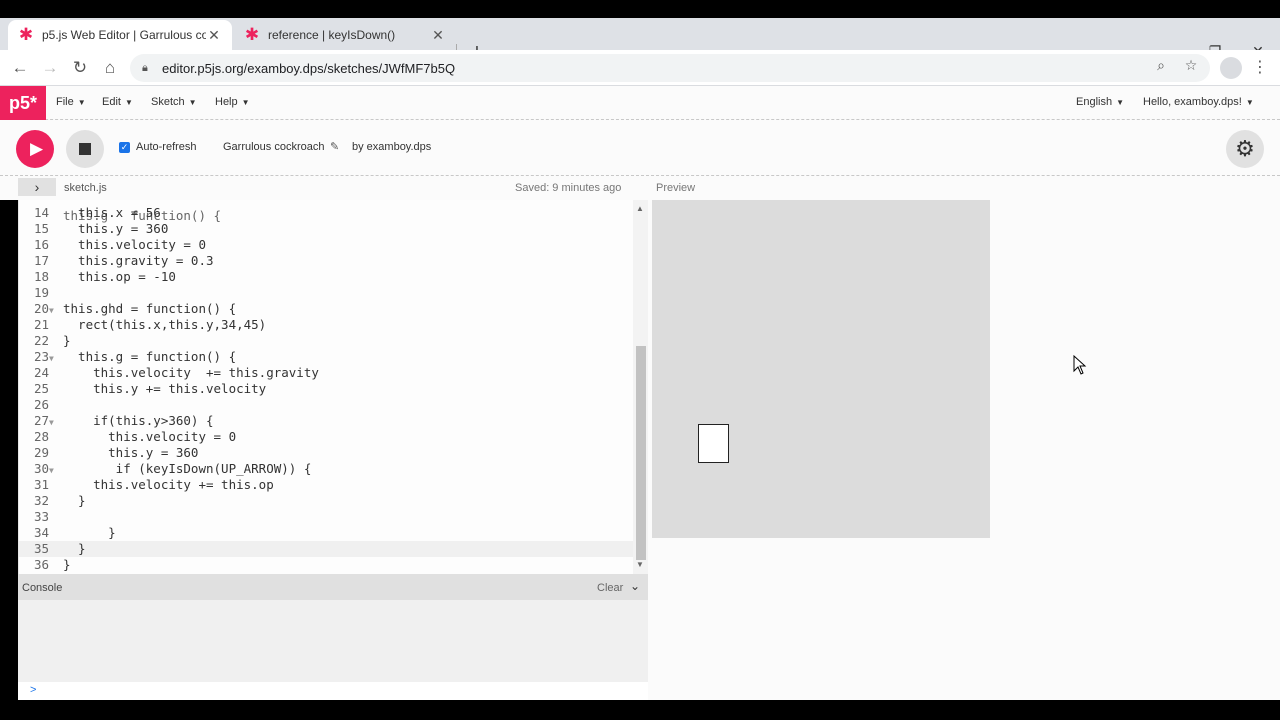 This screenshot has height=720, width=1280. I want to click on code-line: 21 rect(this.x,this.y,34,45), so click(326, 325).